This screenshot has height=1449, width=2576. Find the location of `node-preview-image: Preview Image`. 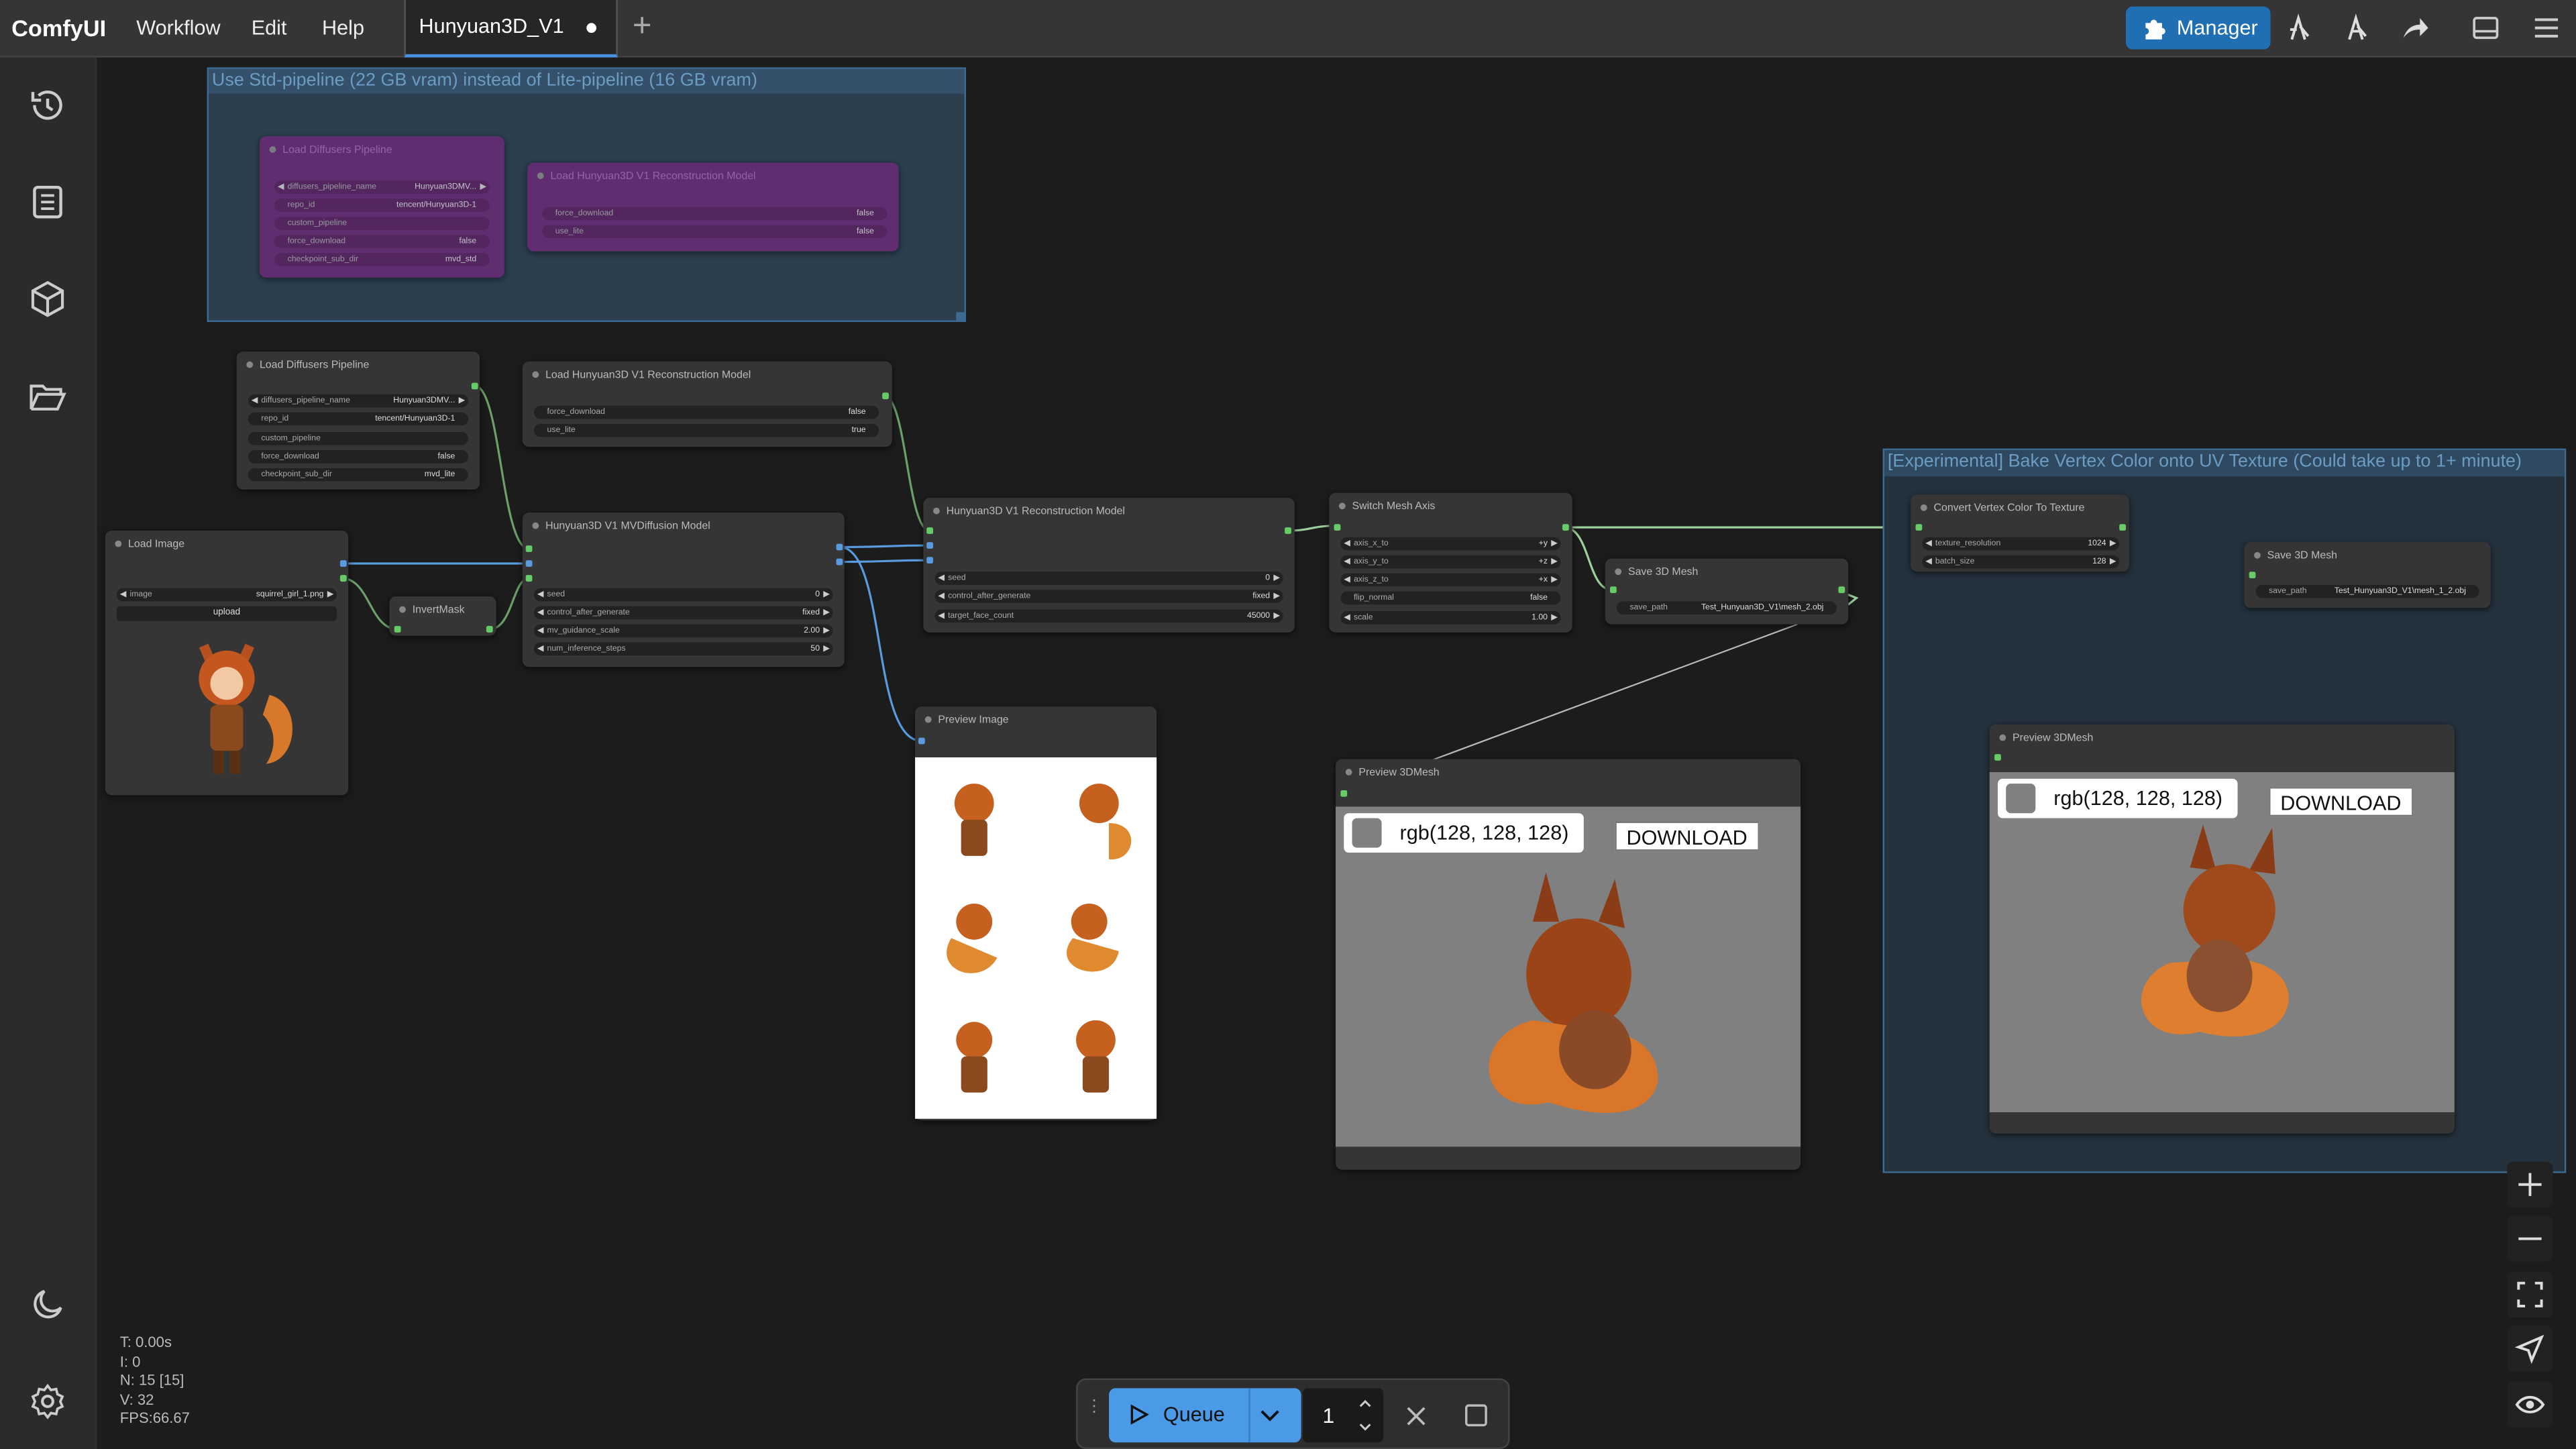

node-preview-image: Preview Image is located at coordinates (1036, 913).